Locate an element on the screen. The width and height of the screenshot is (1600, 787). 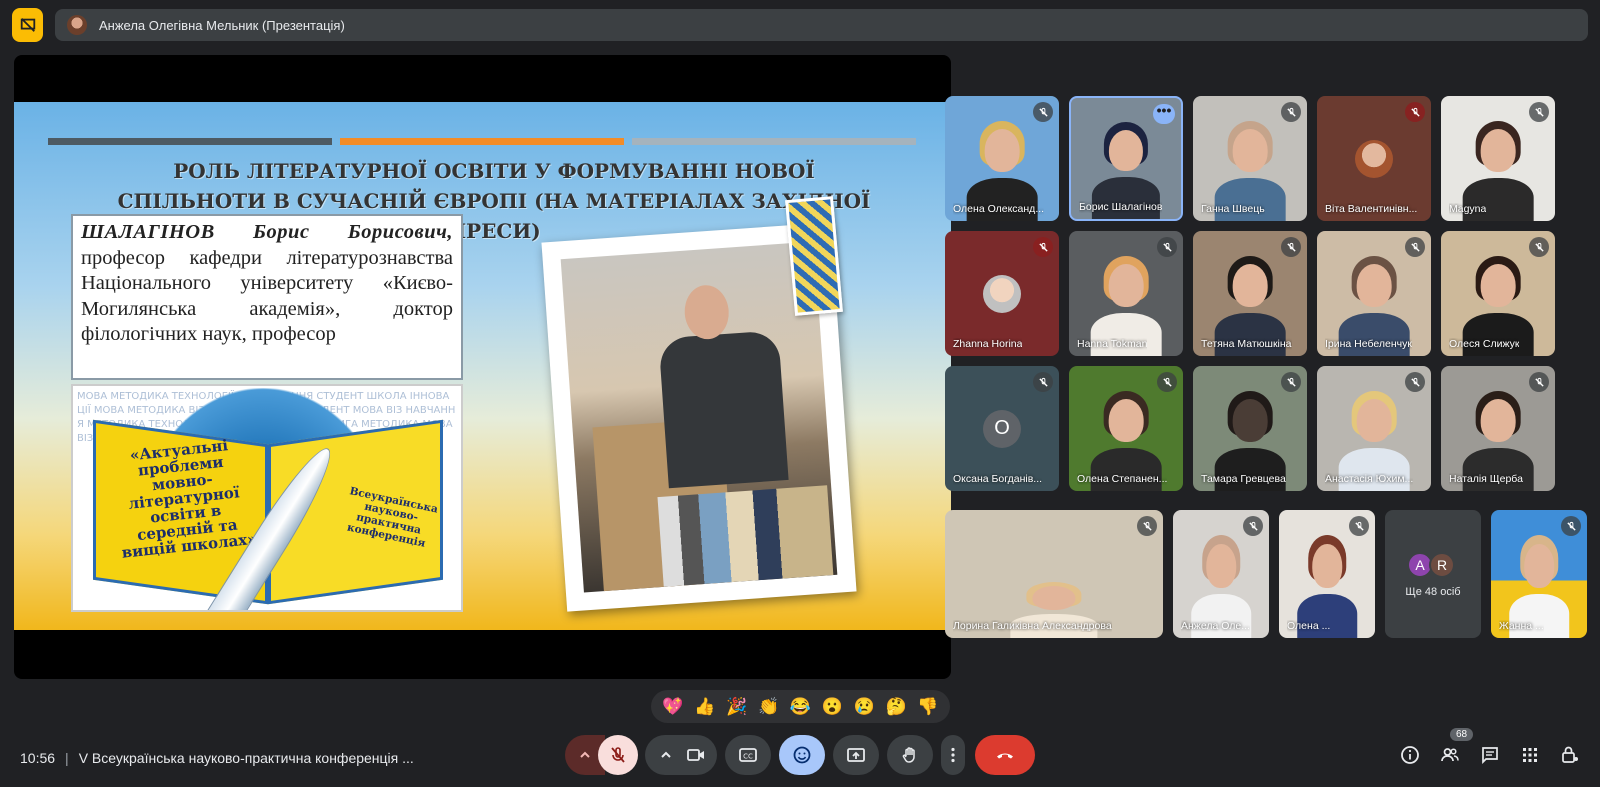
participant-tile: Magyna is located at coordinates (1498, 158).